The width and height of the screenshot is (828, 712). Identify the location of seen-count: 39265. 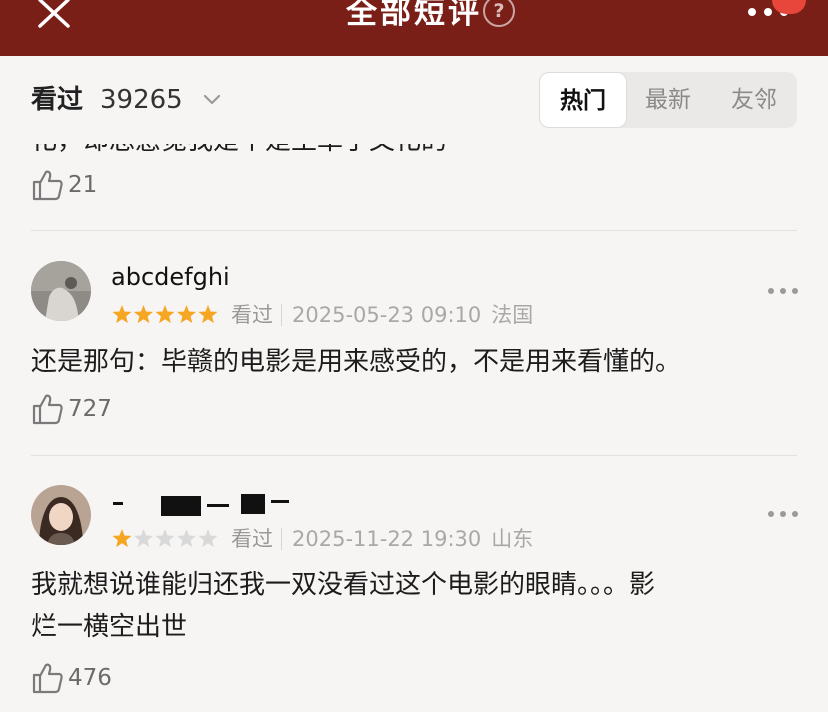
(141, 100).